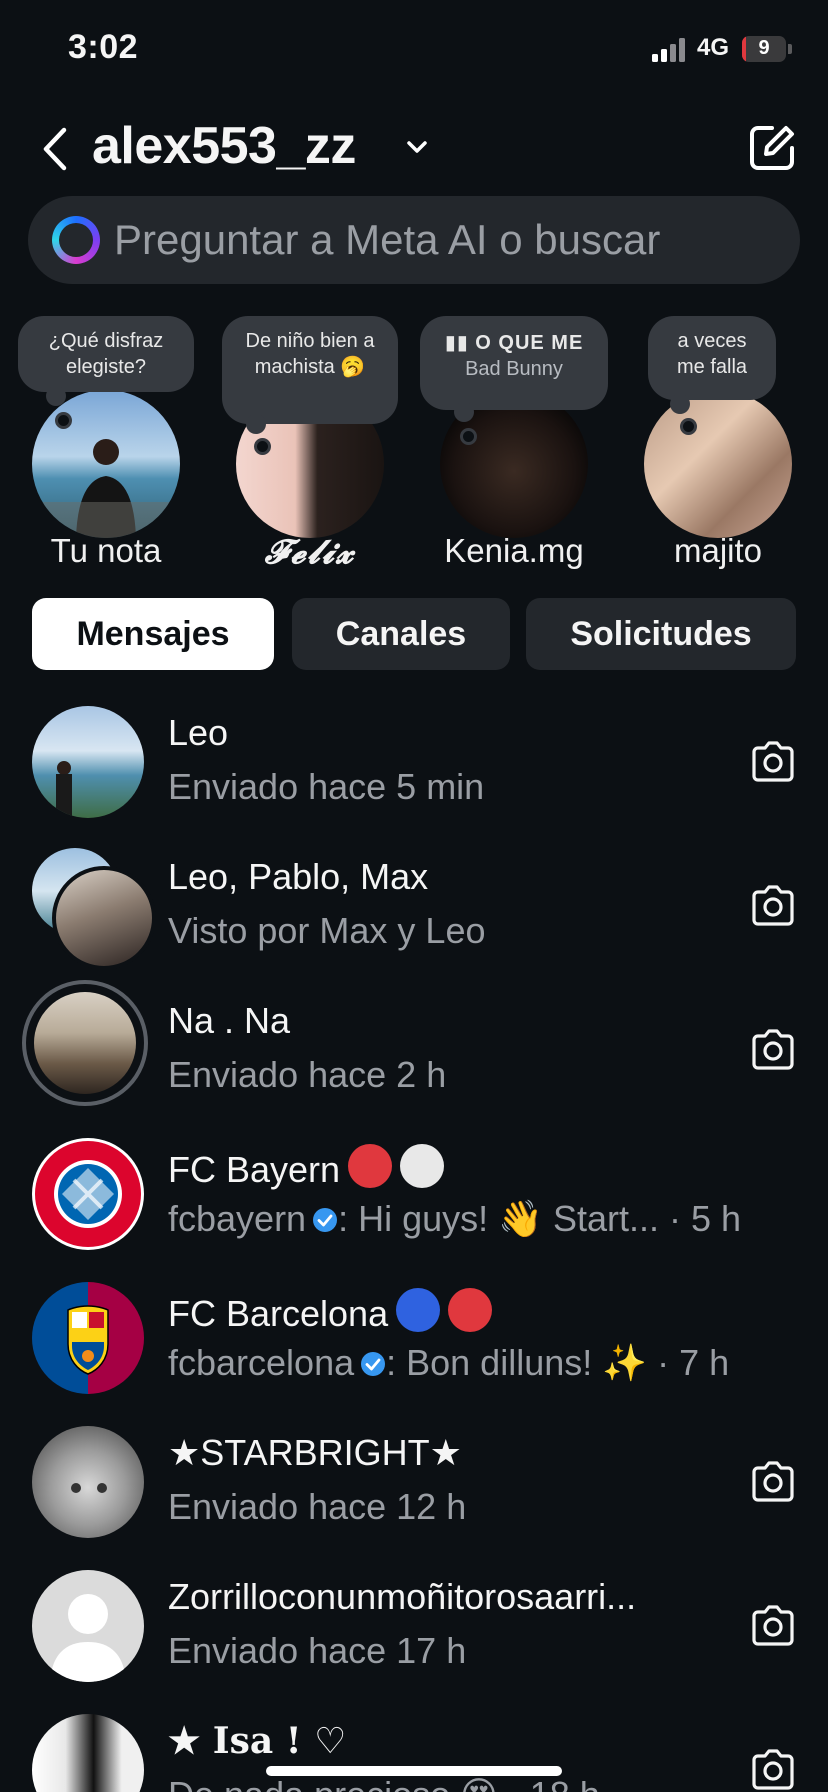  Describe the element at coordinates (401, 634) in the screenshot. I see `tab-canales: Canales` at that location.